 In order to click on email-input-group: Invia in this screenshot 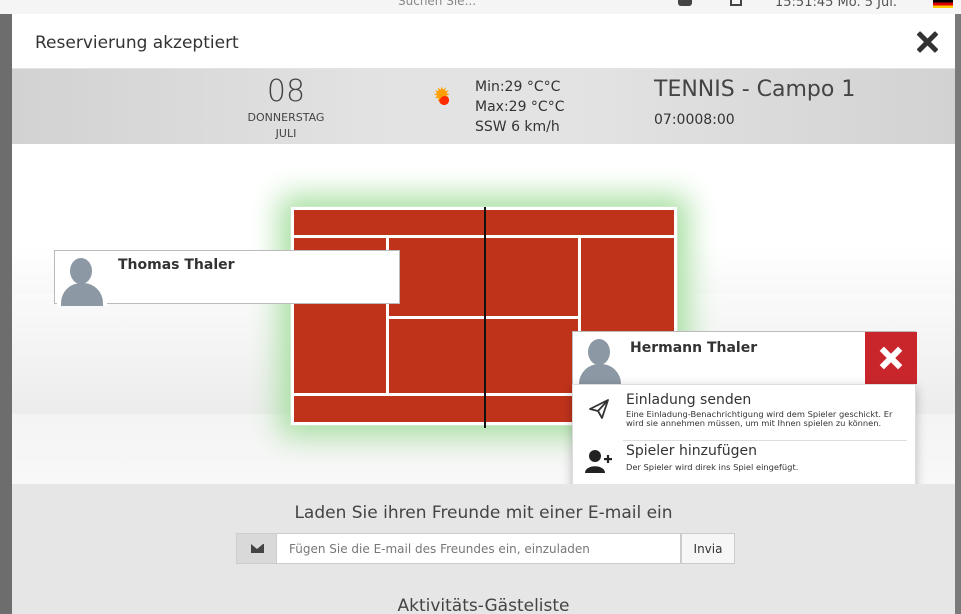, I will do `click(485, 548)`.